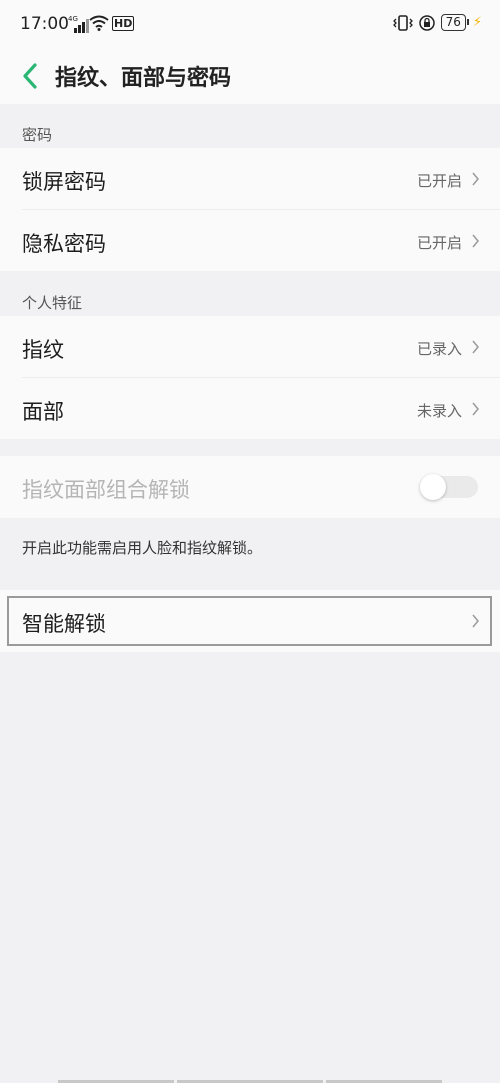 The image size is (500, 1083). I want to click on row-label: 智能解锁, so click(64, 624).